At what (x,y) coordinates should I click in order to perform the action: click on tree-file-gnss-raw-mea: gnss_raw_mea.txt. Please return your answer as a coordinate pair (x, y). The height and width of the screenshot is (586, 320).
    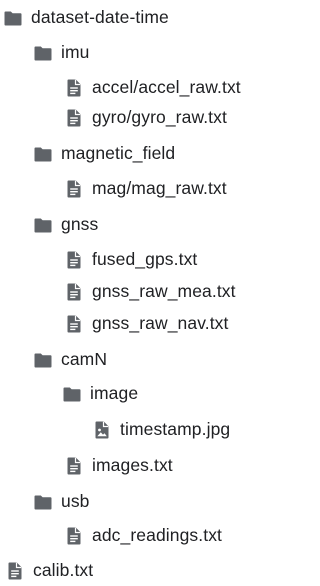
    Looking at the image, I should click on (150, 292).